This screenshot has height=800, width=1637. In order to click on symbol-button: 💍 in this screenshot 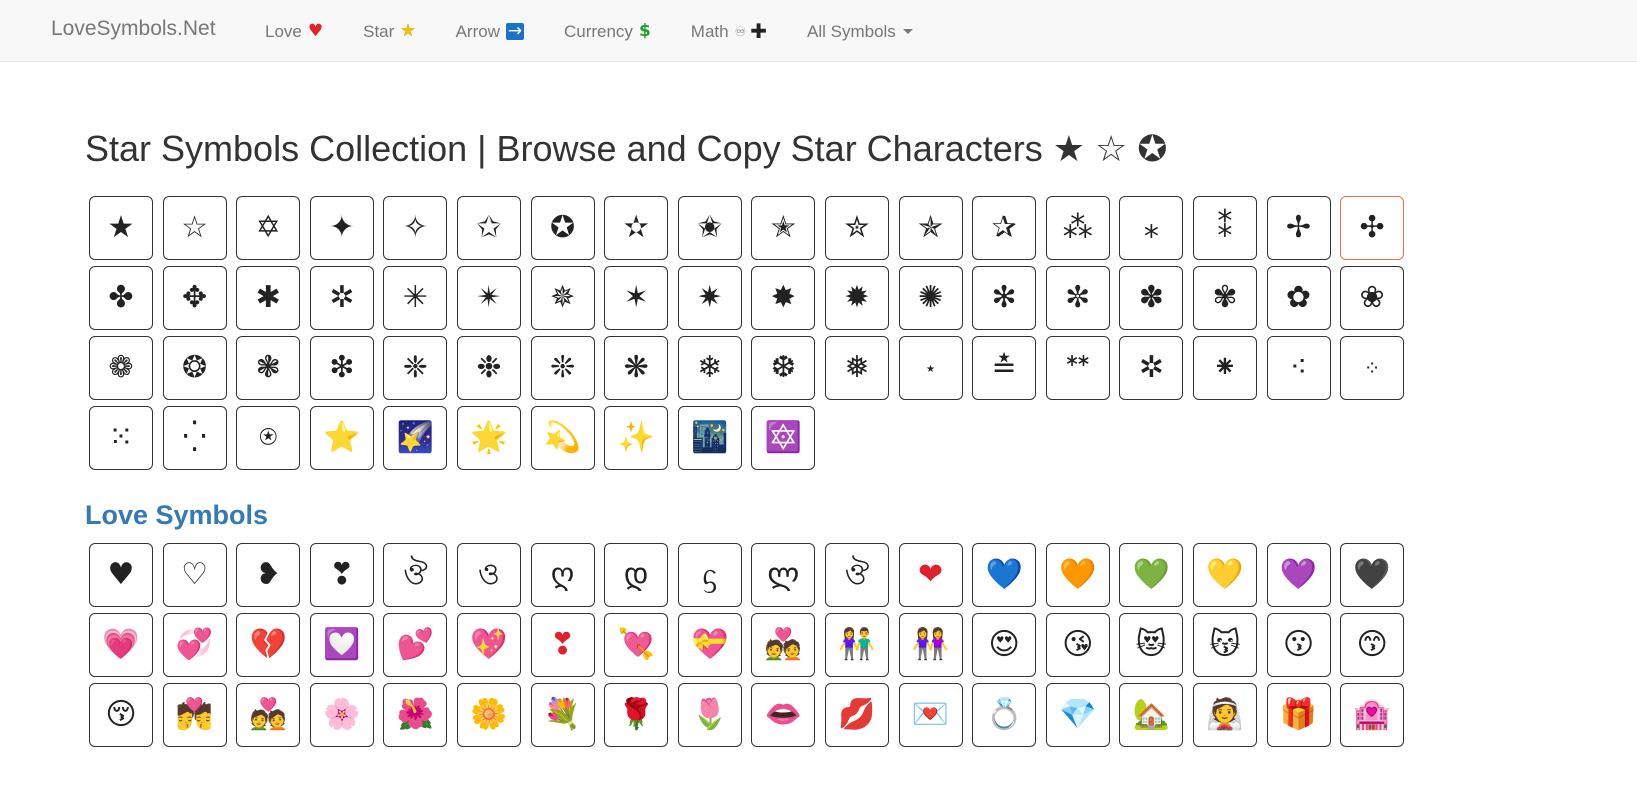, I will do `click(1004, 715)`.